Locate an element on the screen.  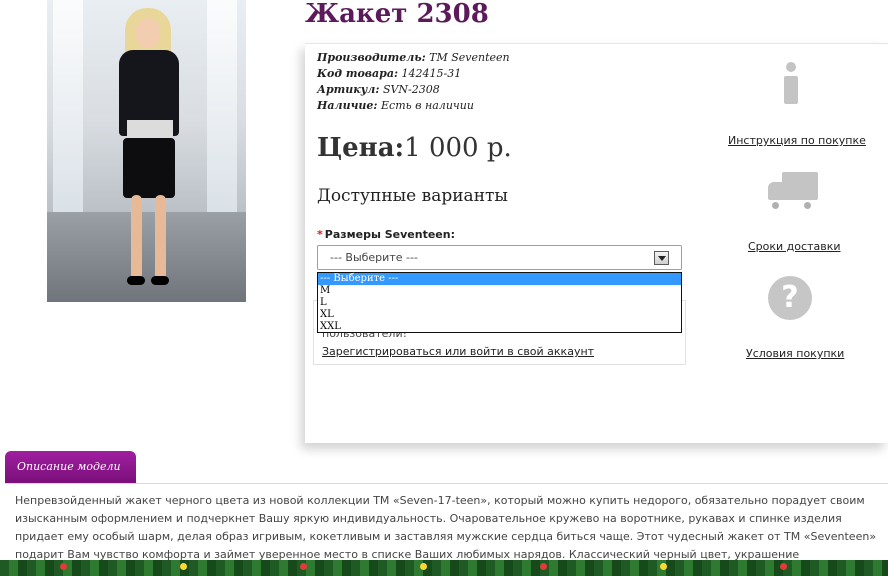
size-label: * Размеры Seventeen: is located at coordinates (386, 234).